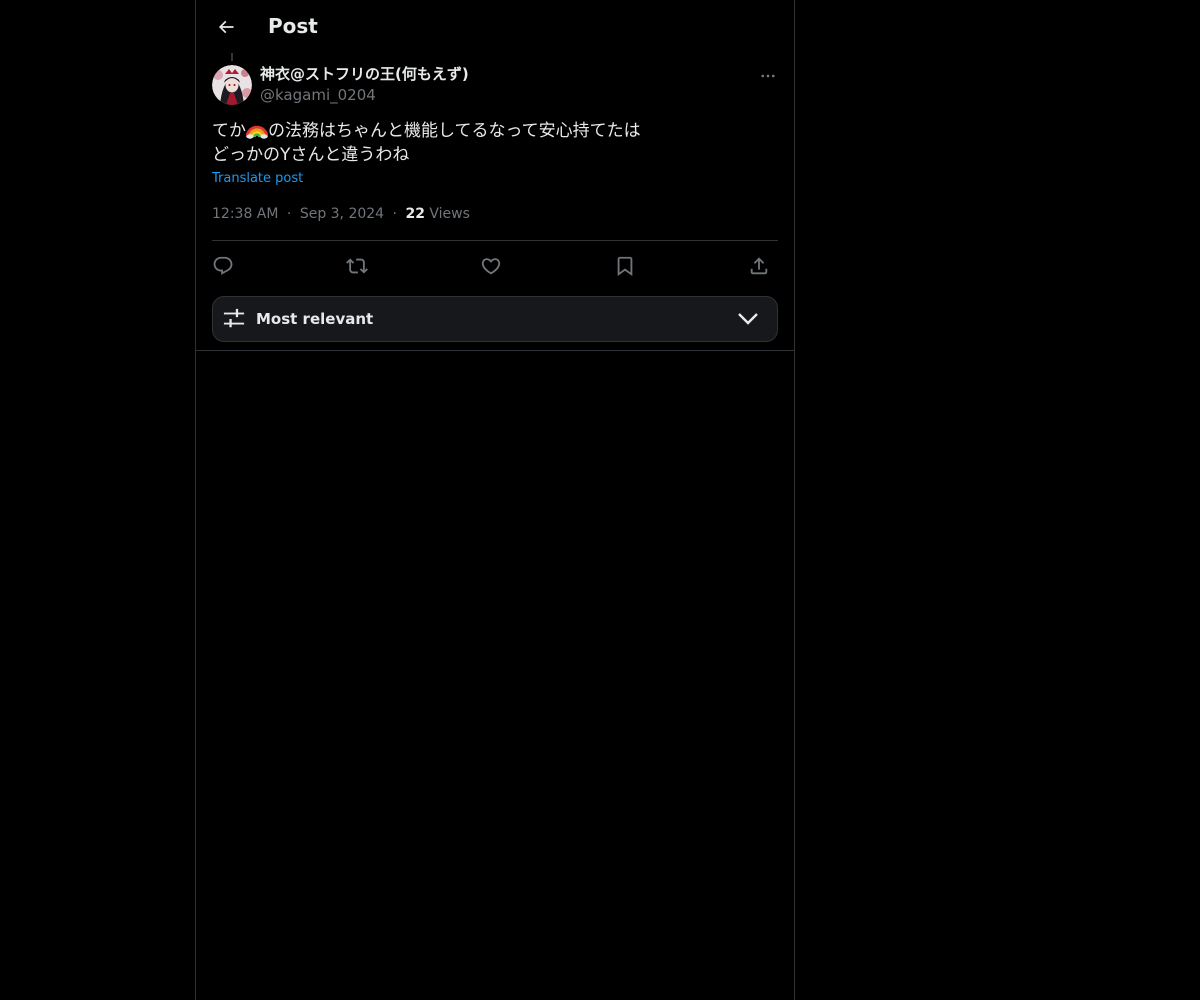 This screenshot has height=1000, width=1200. What do you see at coordinates (311, 155) in the screenshot?
I see `post-text-line-2: どっかのYさんと違うわね` at bounding box center [311, 155].